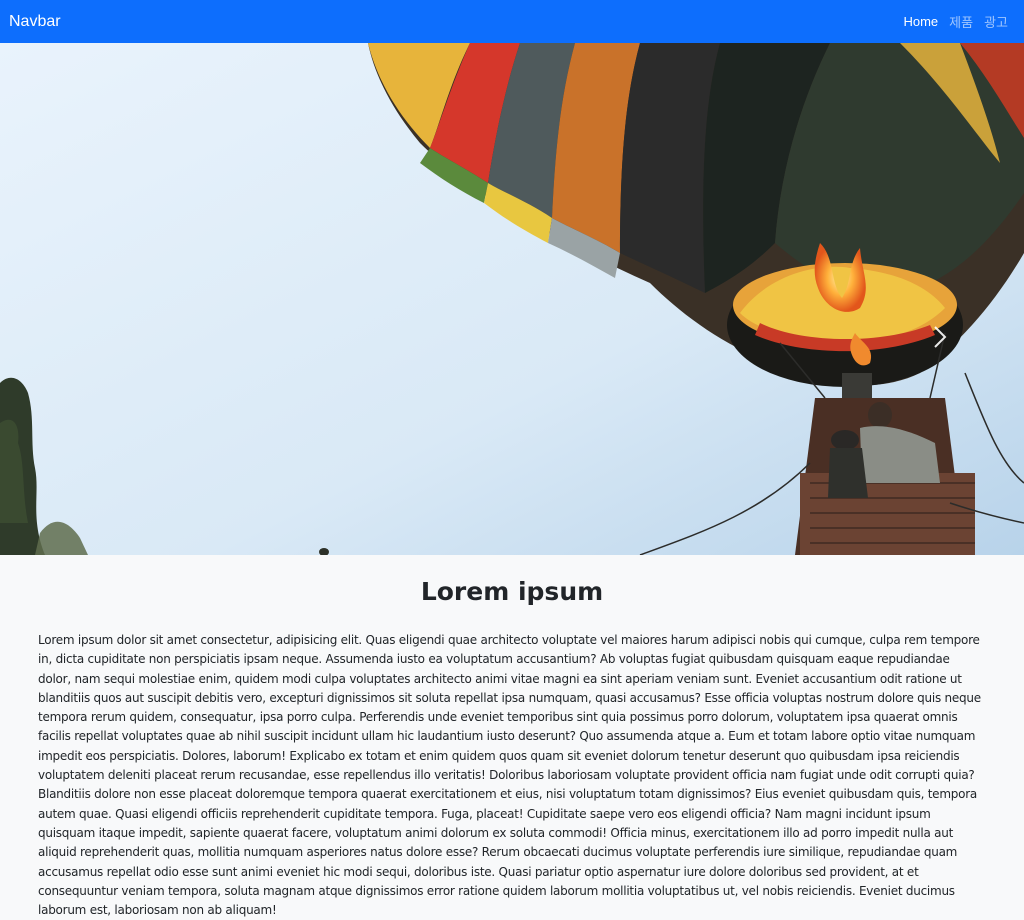 The image size is (1024, 920). Describe the element at coordinates (35, 22) in the screenshot. I see `navbar-brand: Navbar` at that location.